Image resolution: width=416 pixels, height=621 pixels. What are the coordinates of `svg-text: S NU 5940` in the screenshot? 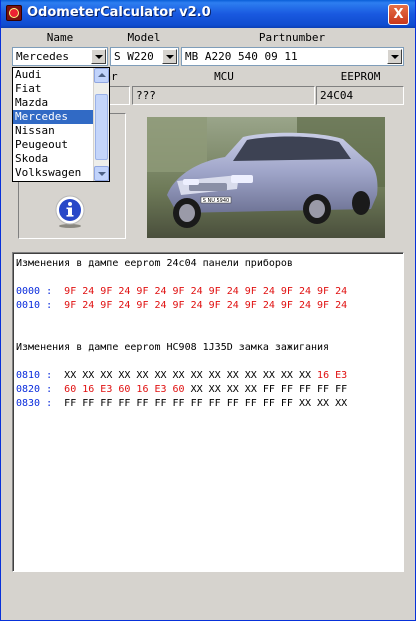 It's located at (216, 201).